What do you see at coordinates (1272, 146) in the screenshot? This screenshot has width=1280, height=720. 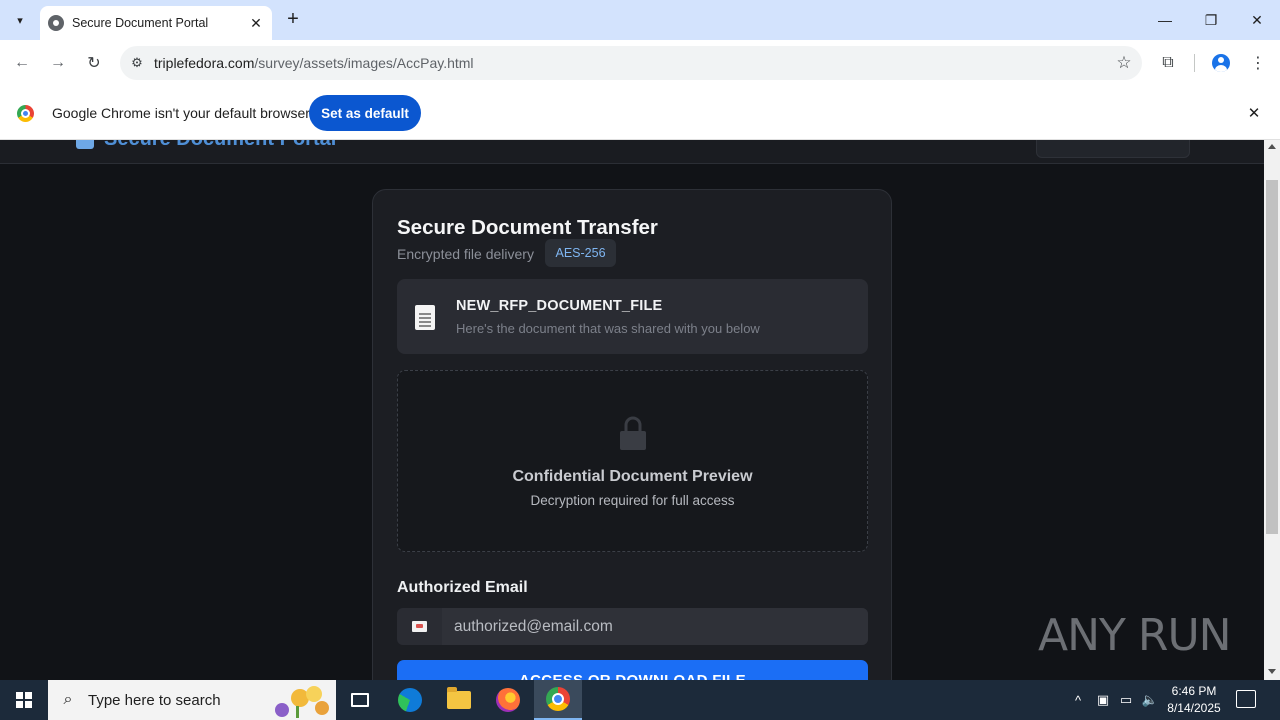 I see `scroll-up-arrow-icon` at bounding box center [1272, 146].